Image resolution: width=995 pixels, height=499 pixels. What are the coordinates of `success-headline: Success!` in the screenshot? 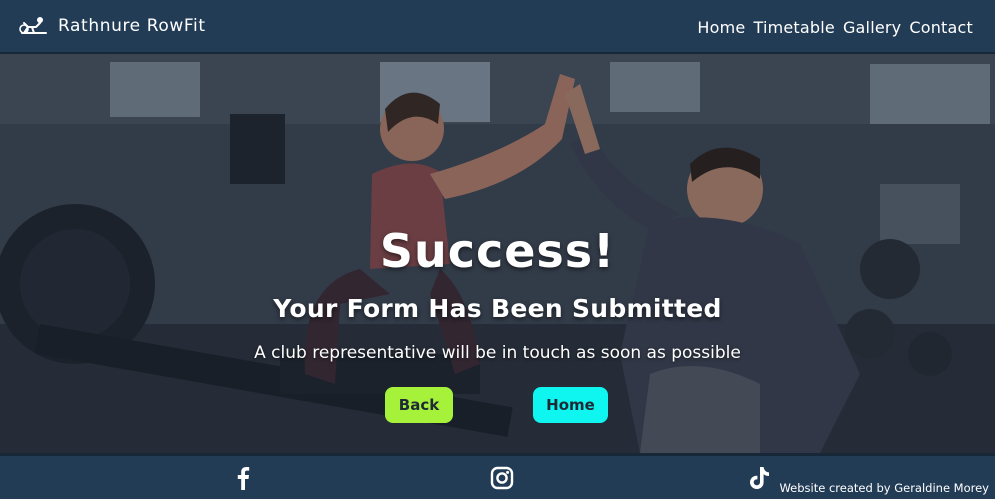 It's located at (497, 251).